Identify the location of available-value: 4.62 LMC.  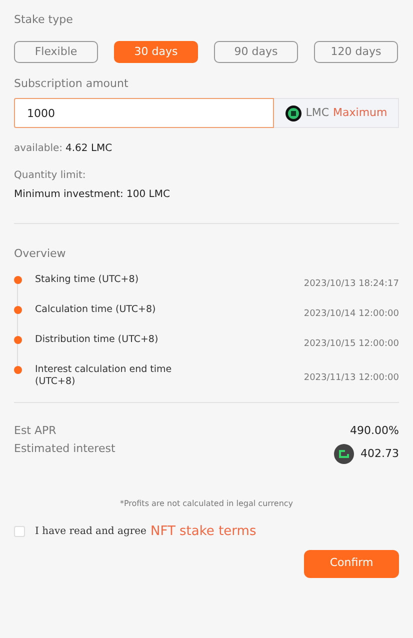
(89, 149).